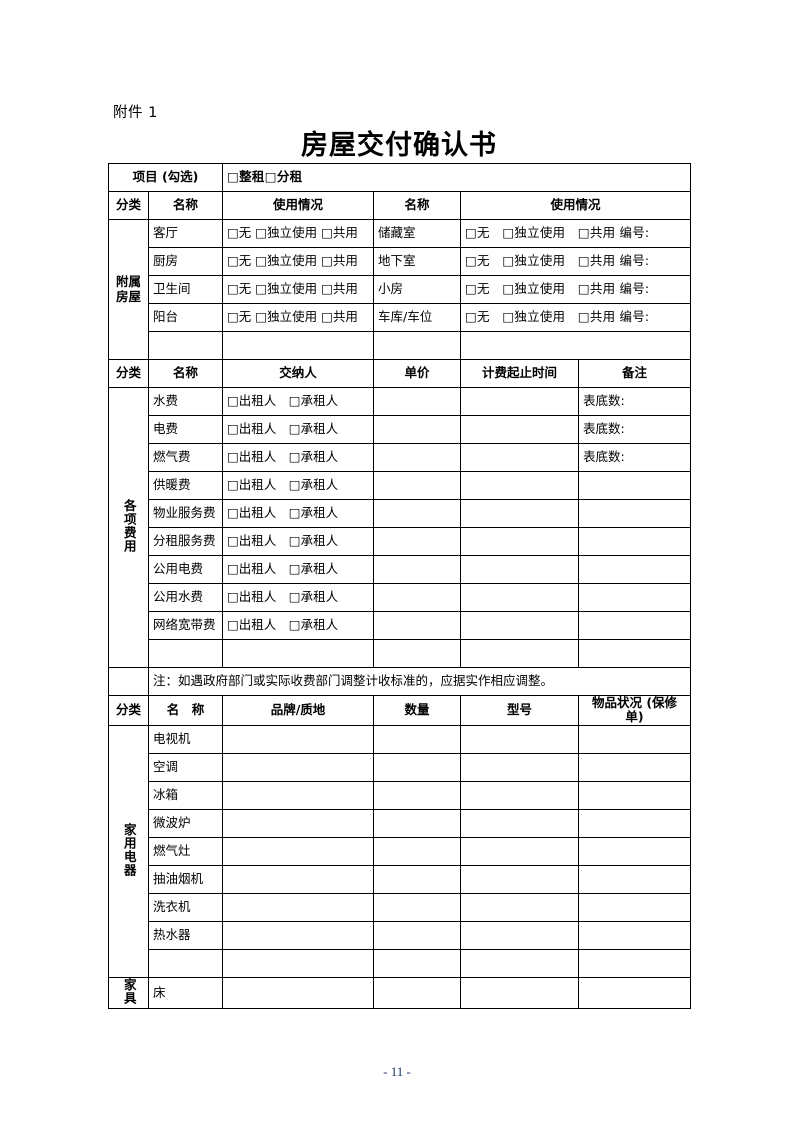 This screenshot has width=794, height=1123. What do you see at coordinates (185, 963) in the screenshot?
I see `appliance-name` at bounding box center [185, 963].